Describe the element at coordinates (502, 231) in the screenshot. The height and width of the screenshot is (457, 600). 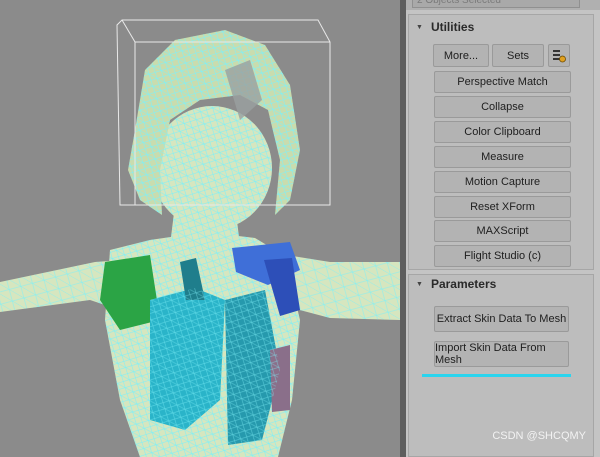
I see `maxscript-button: MAXScript` at that location.